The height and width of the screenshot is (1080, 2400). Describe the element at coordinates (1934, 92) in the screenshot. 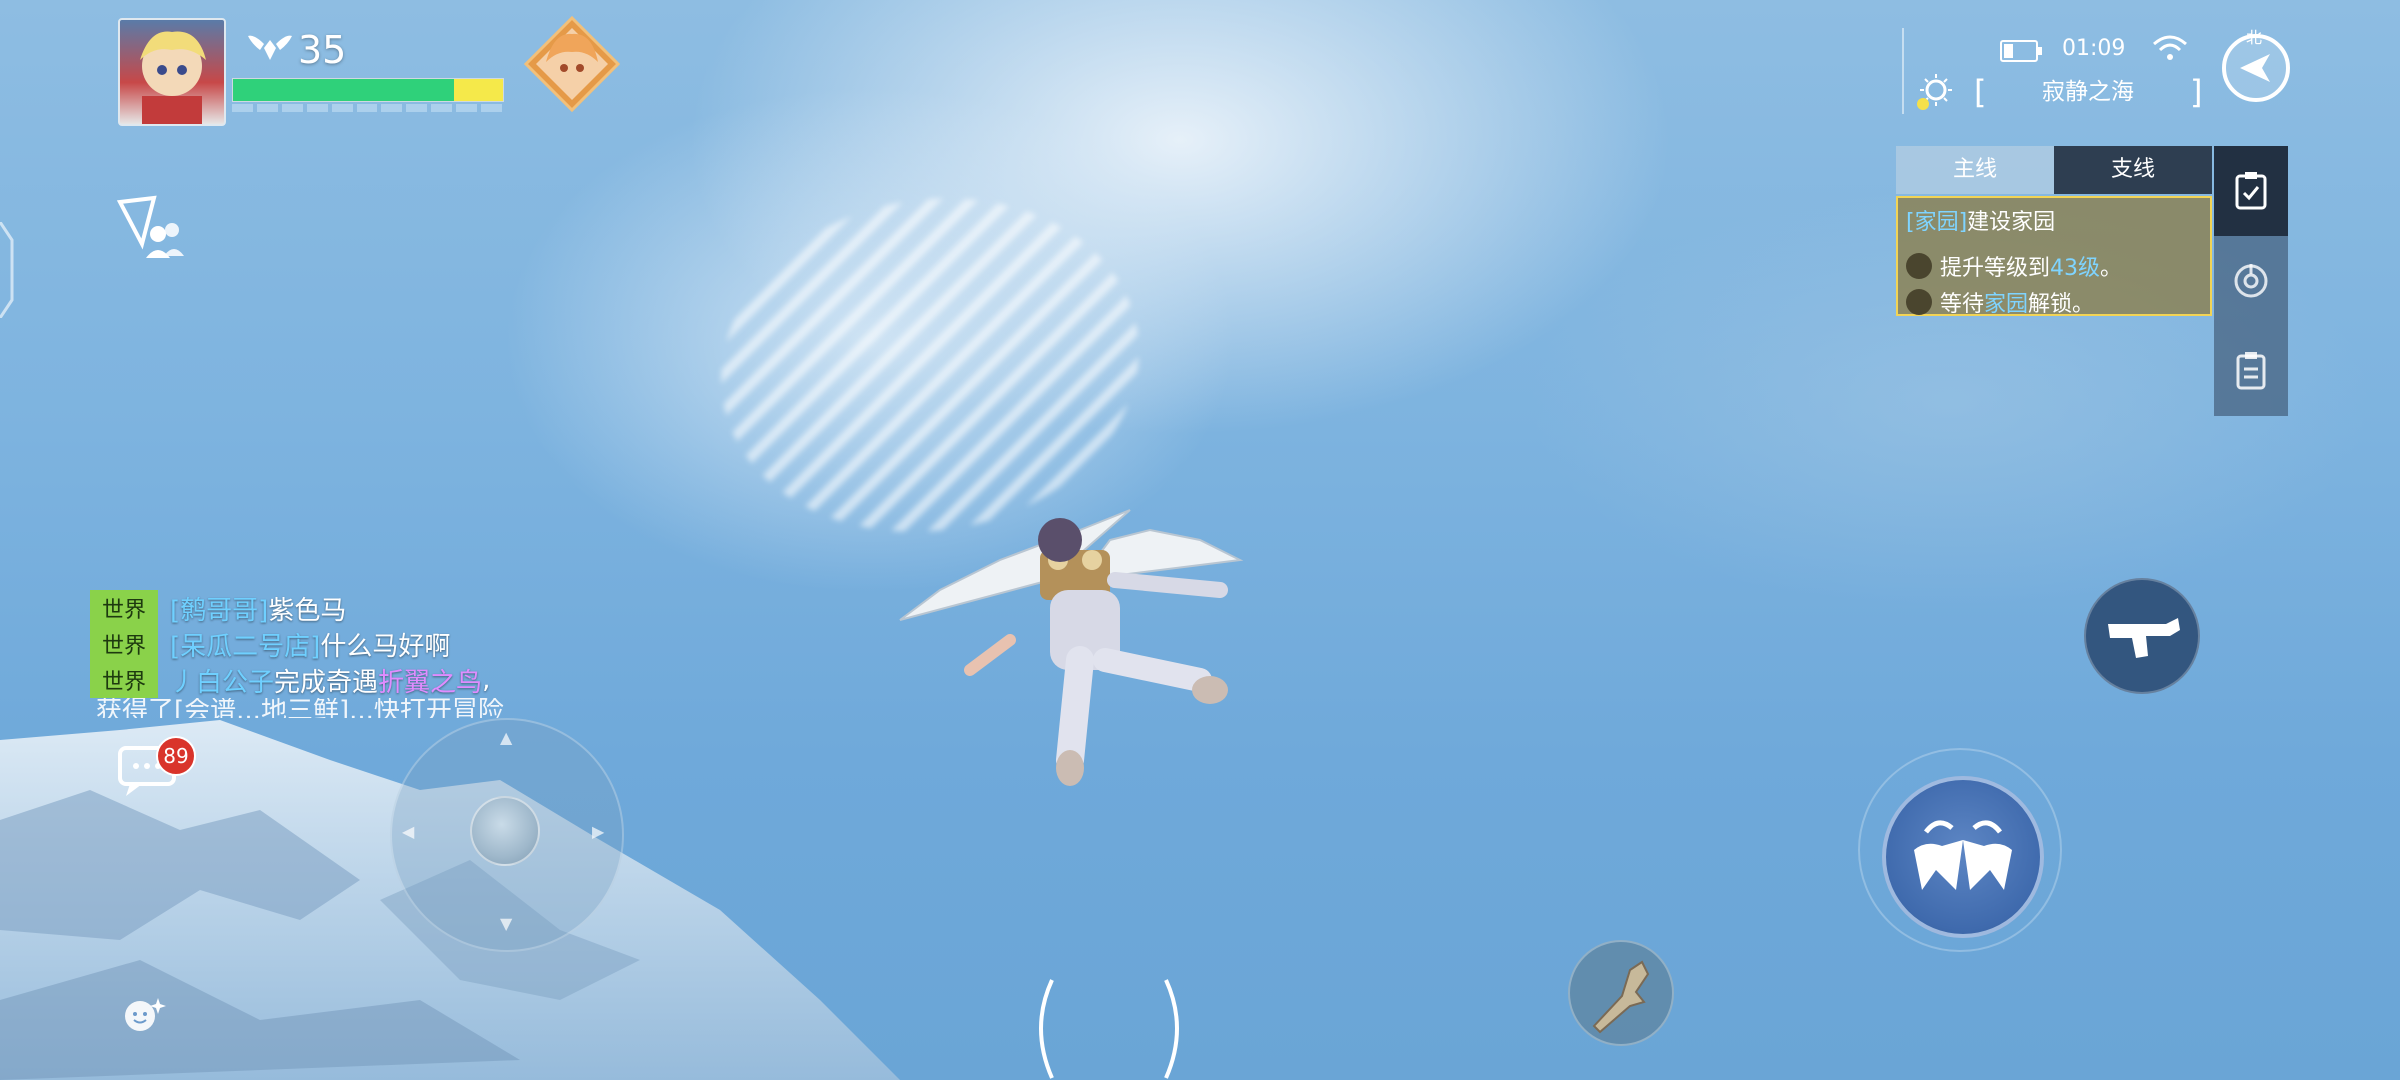

I see `weather-icon` at that location.